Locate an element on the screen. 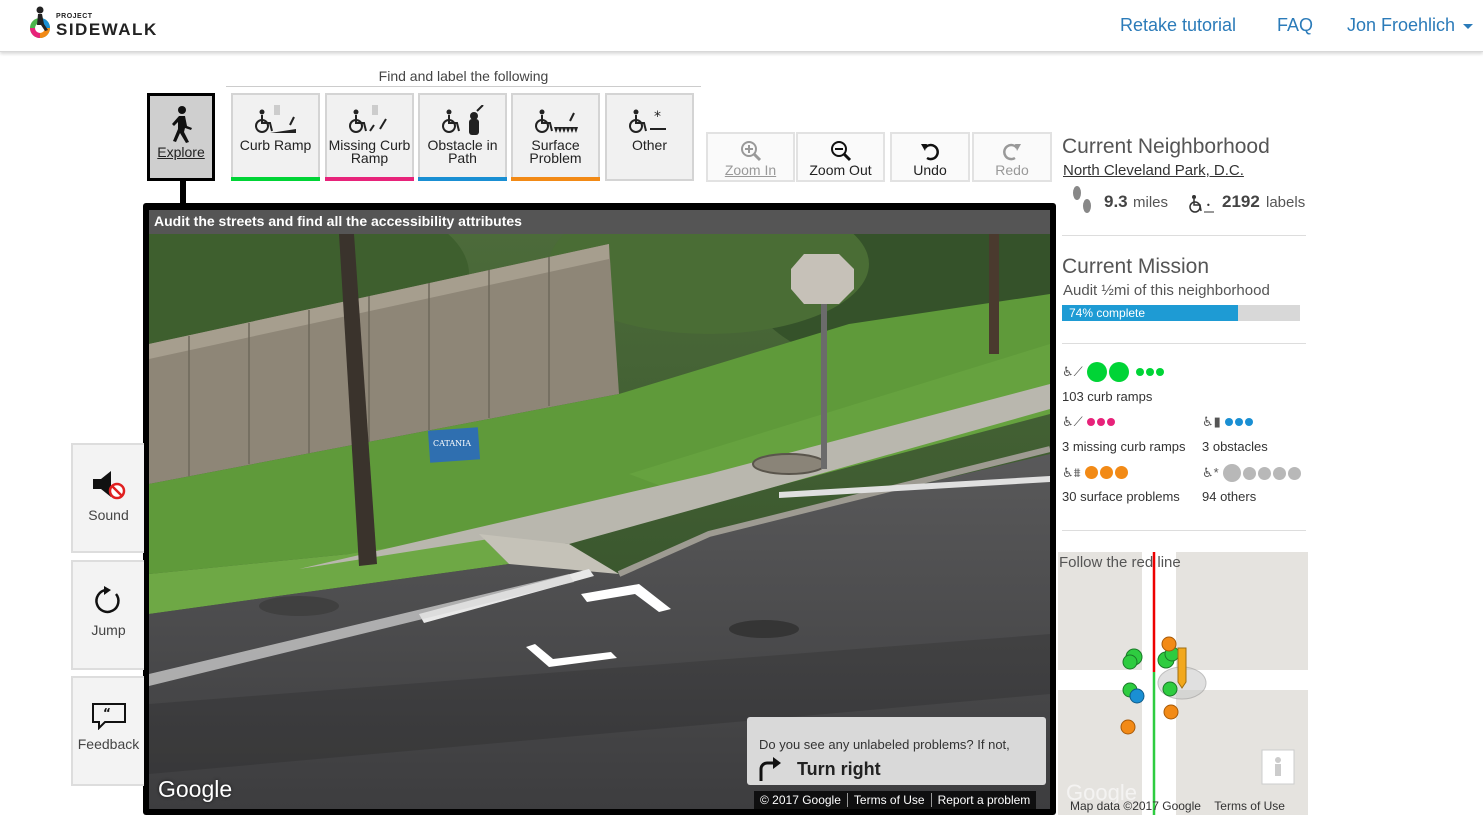  footprints-icon is located at coordinates (1082, 199).